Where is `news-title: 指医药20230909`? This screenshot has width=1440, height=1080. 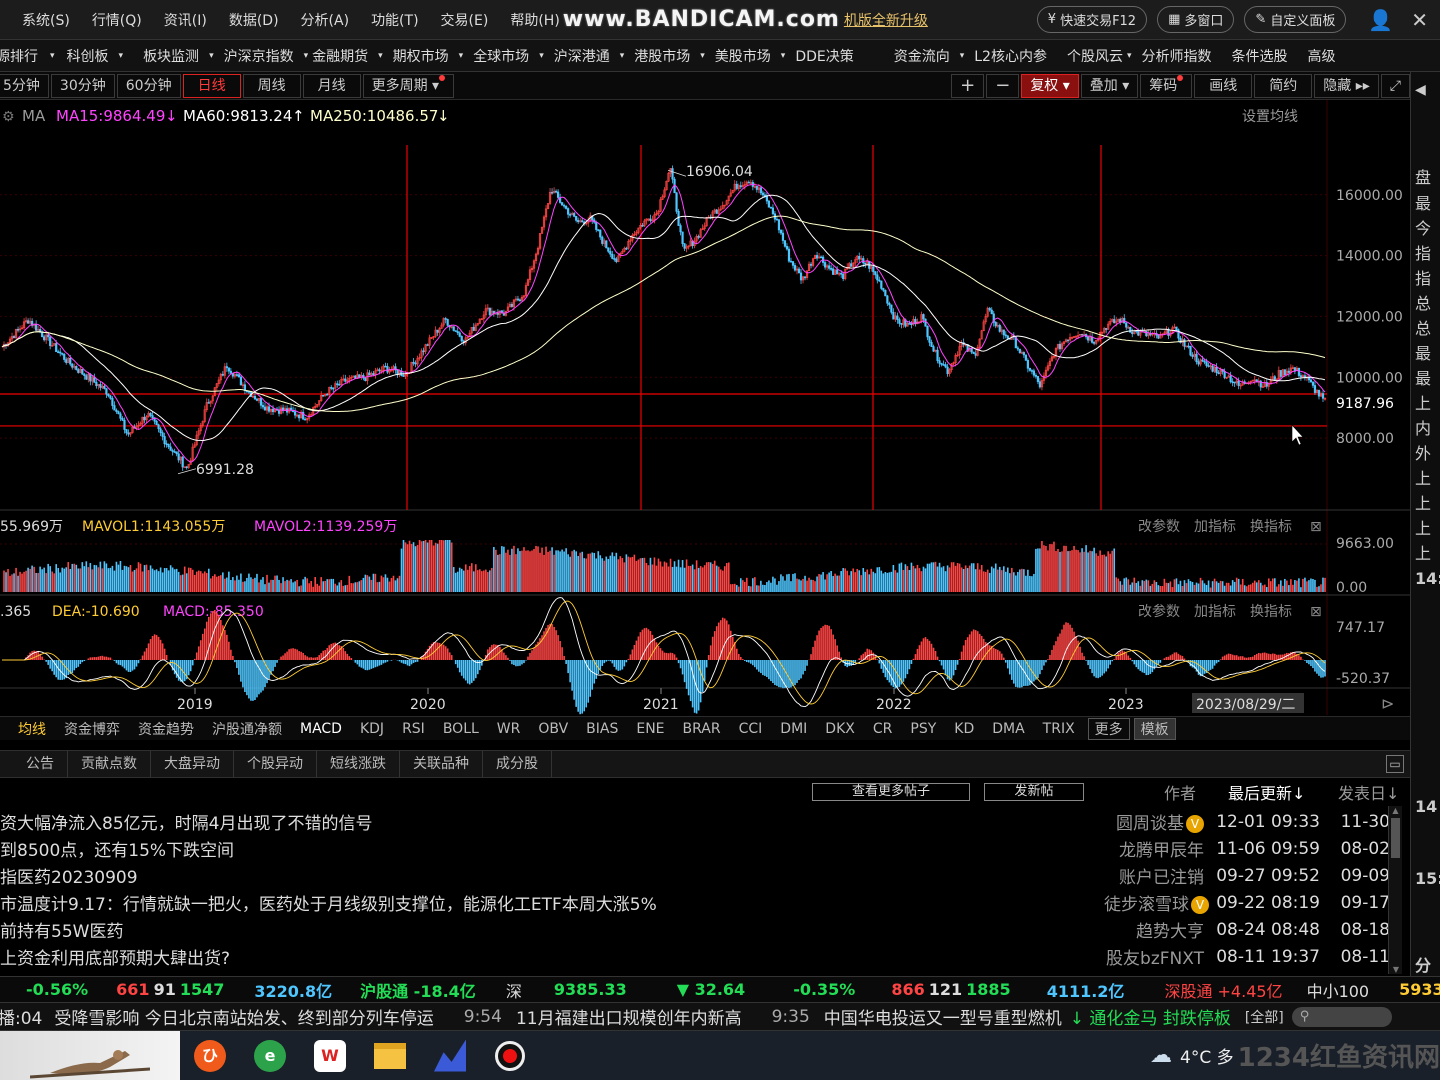
news-title: 指医药20230909 is located at coordinates (552, 875).